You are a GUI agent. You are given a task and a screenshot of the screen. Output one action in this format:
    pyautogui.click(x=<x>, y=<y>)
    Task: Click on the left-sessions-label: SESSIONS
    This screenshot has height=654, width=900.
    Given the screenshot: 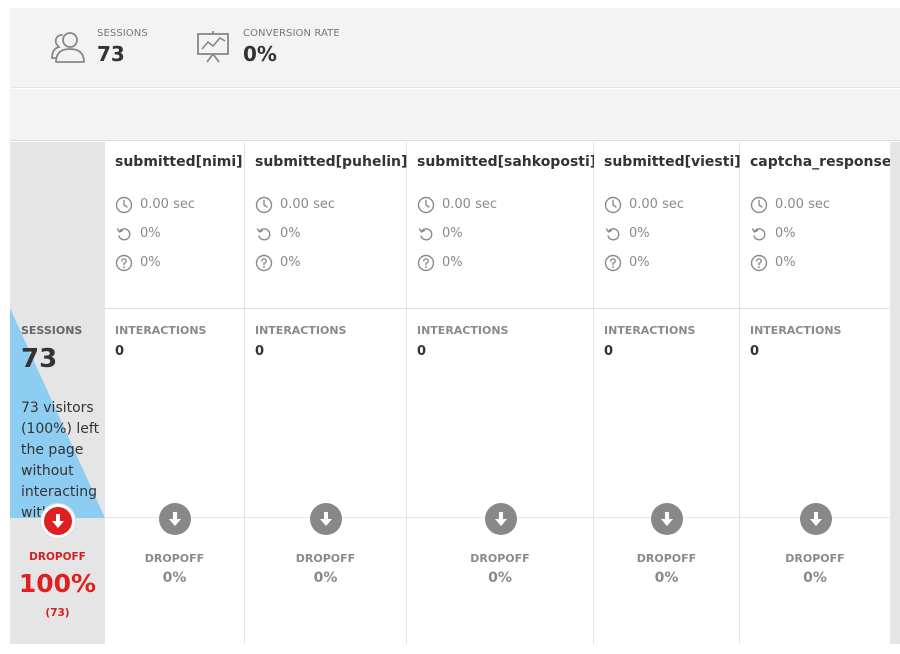 What is the action you would take?
    pyautogui.click(x=52, y=330)
    